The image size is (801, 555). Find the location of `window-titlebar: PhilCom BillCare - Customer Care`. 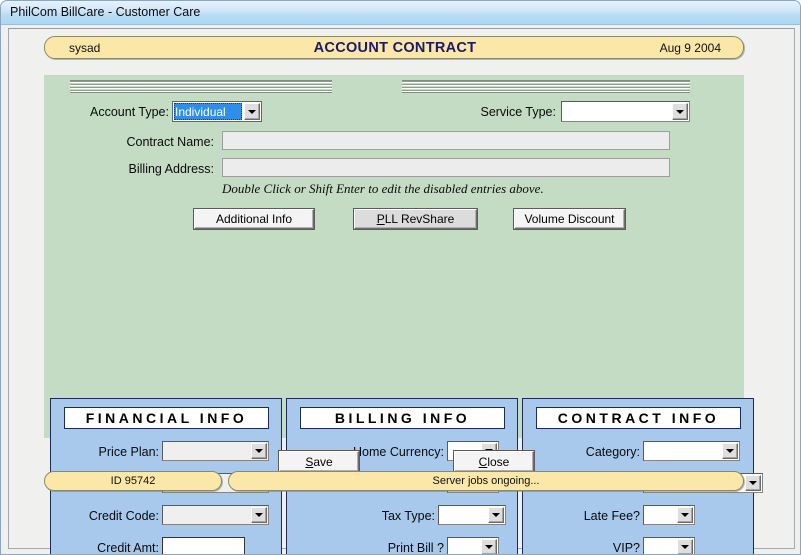

window-titlebar: PhilCom BillCare - Customer Care is located at coordinates (400, 13).